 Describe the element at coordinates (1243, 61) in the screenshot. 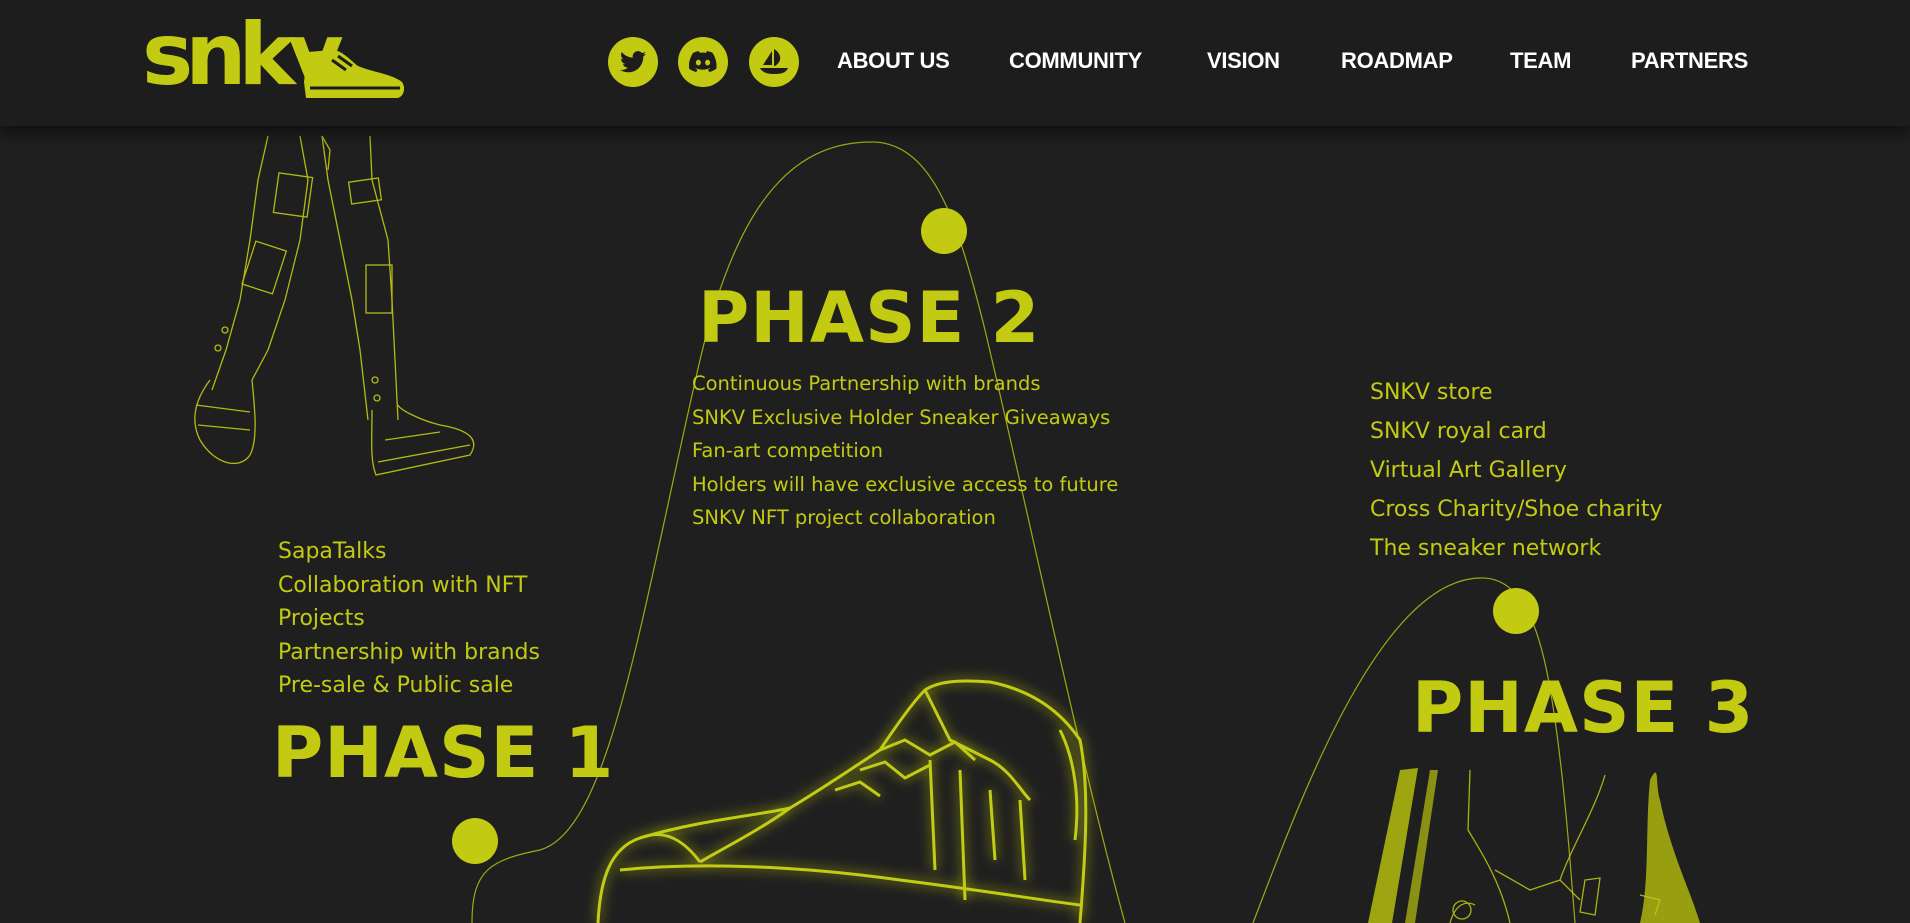

I see `nav-vision: VISION` at that location.